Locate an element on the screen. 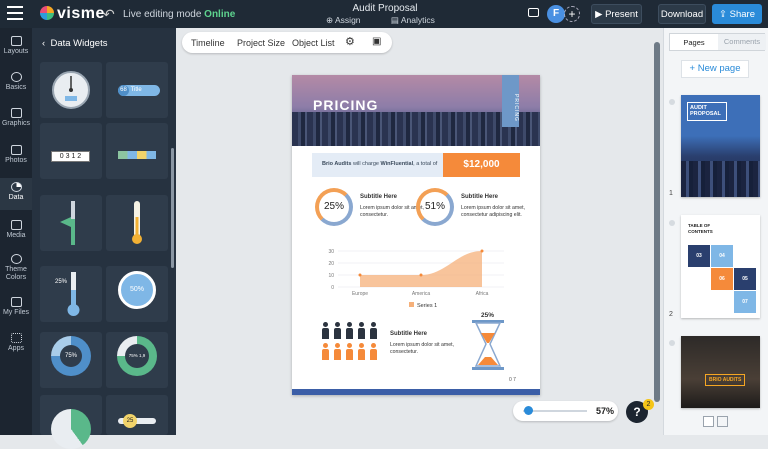 The height and width of the screenshot is (449, 768). object-list-button: Object List is located at coordinates (313, 43).